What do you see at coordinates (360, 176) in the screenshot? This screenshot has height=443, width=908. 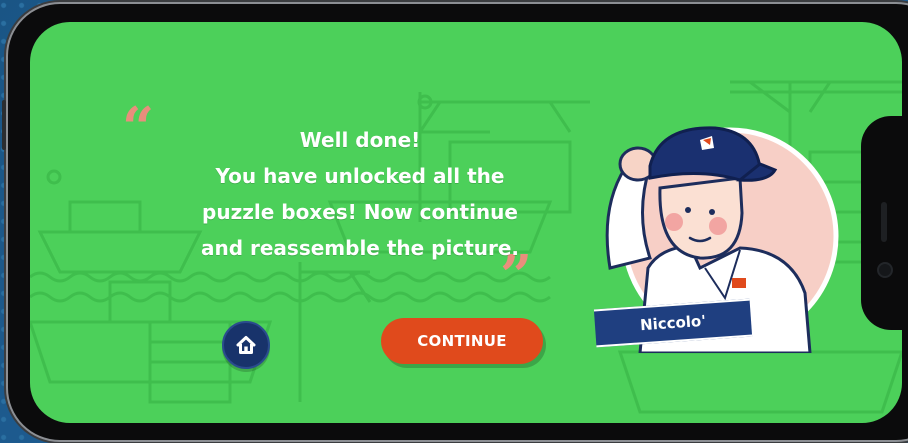 I see `message-line-2: You have unlocked all the` at bounding box center [360, 176].